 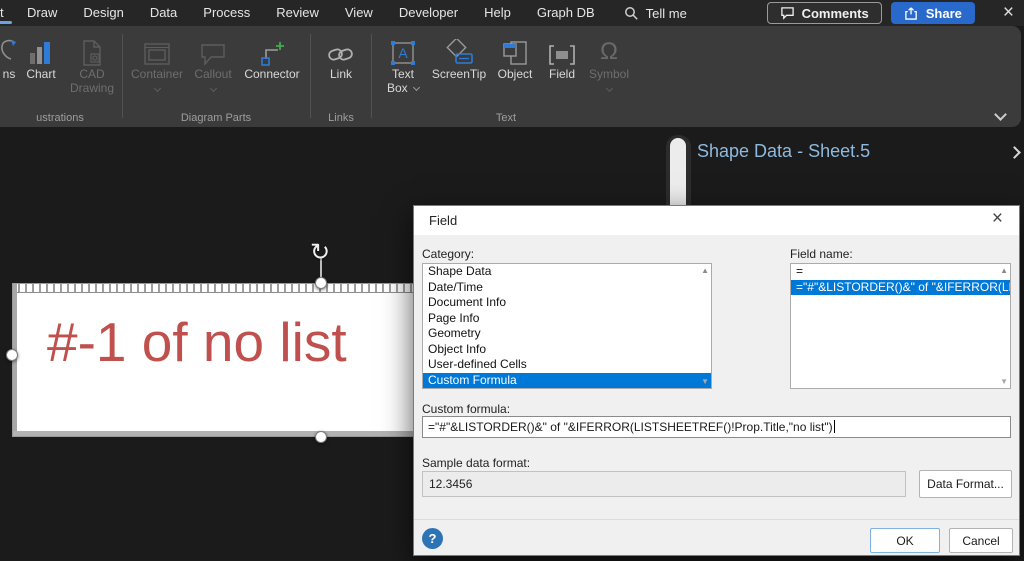 I want to click on shape-handle-top, so click(x=321, y=283).